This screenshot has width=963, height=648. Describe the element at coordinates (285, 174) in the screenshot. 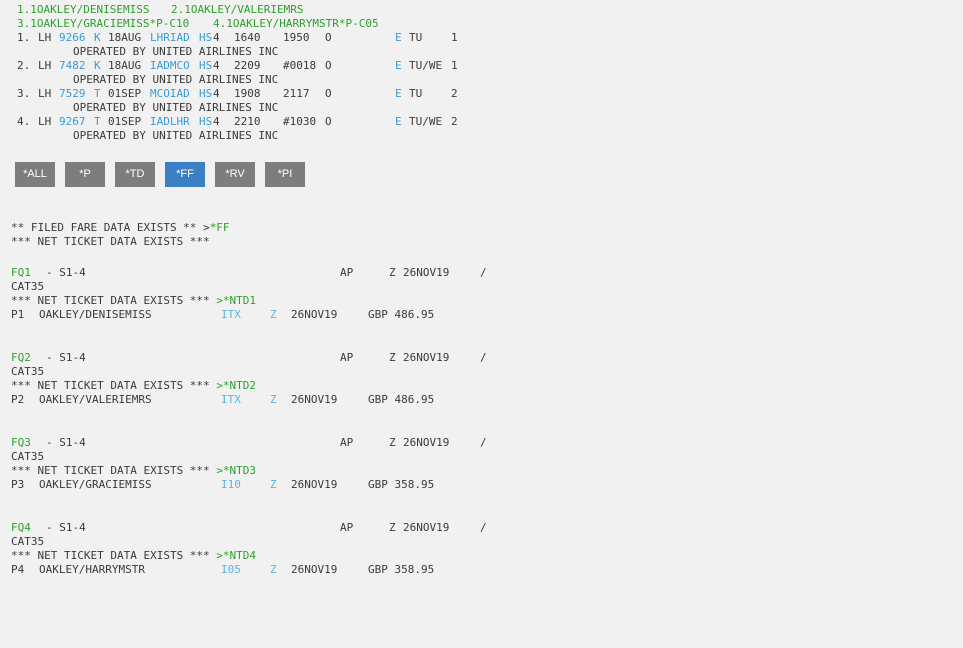

I see `passenger-info-button: *PI` at that location.